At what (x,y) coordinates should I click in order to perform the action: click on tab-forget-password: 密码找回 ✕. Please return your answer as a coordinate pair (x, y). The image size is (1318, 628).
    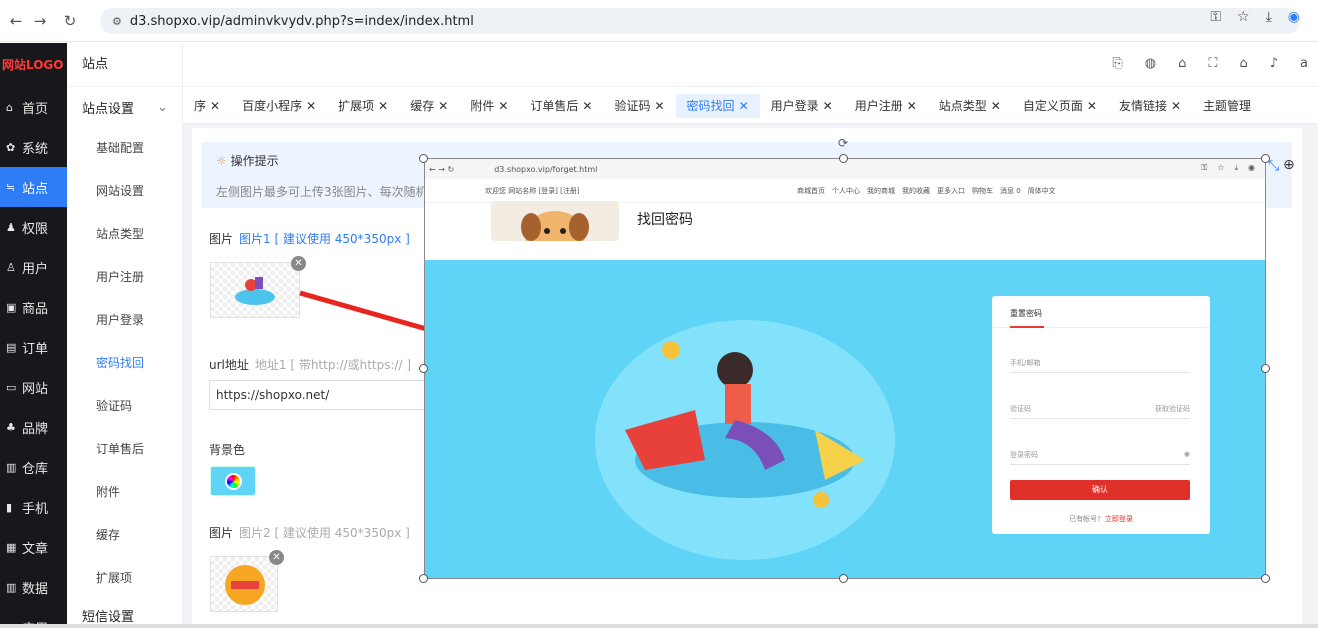
    Looking at the image, I should click on (717, 105).